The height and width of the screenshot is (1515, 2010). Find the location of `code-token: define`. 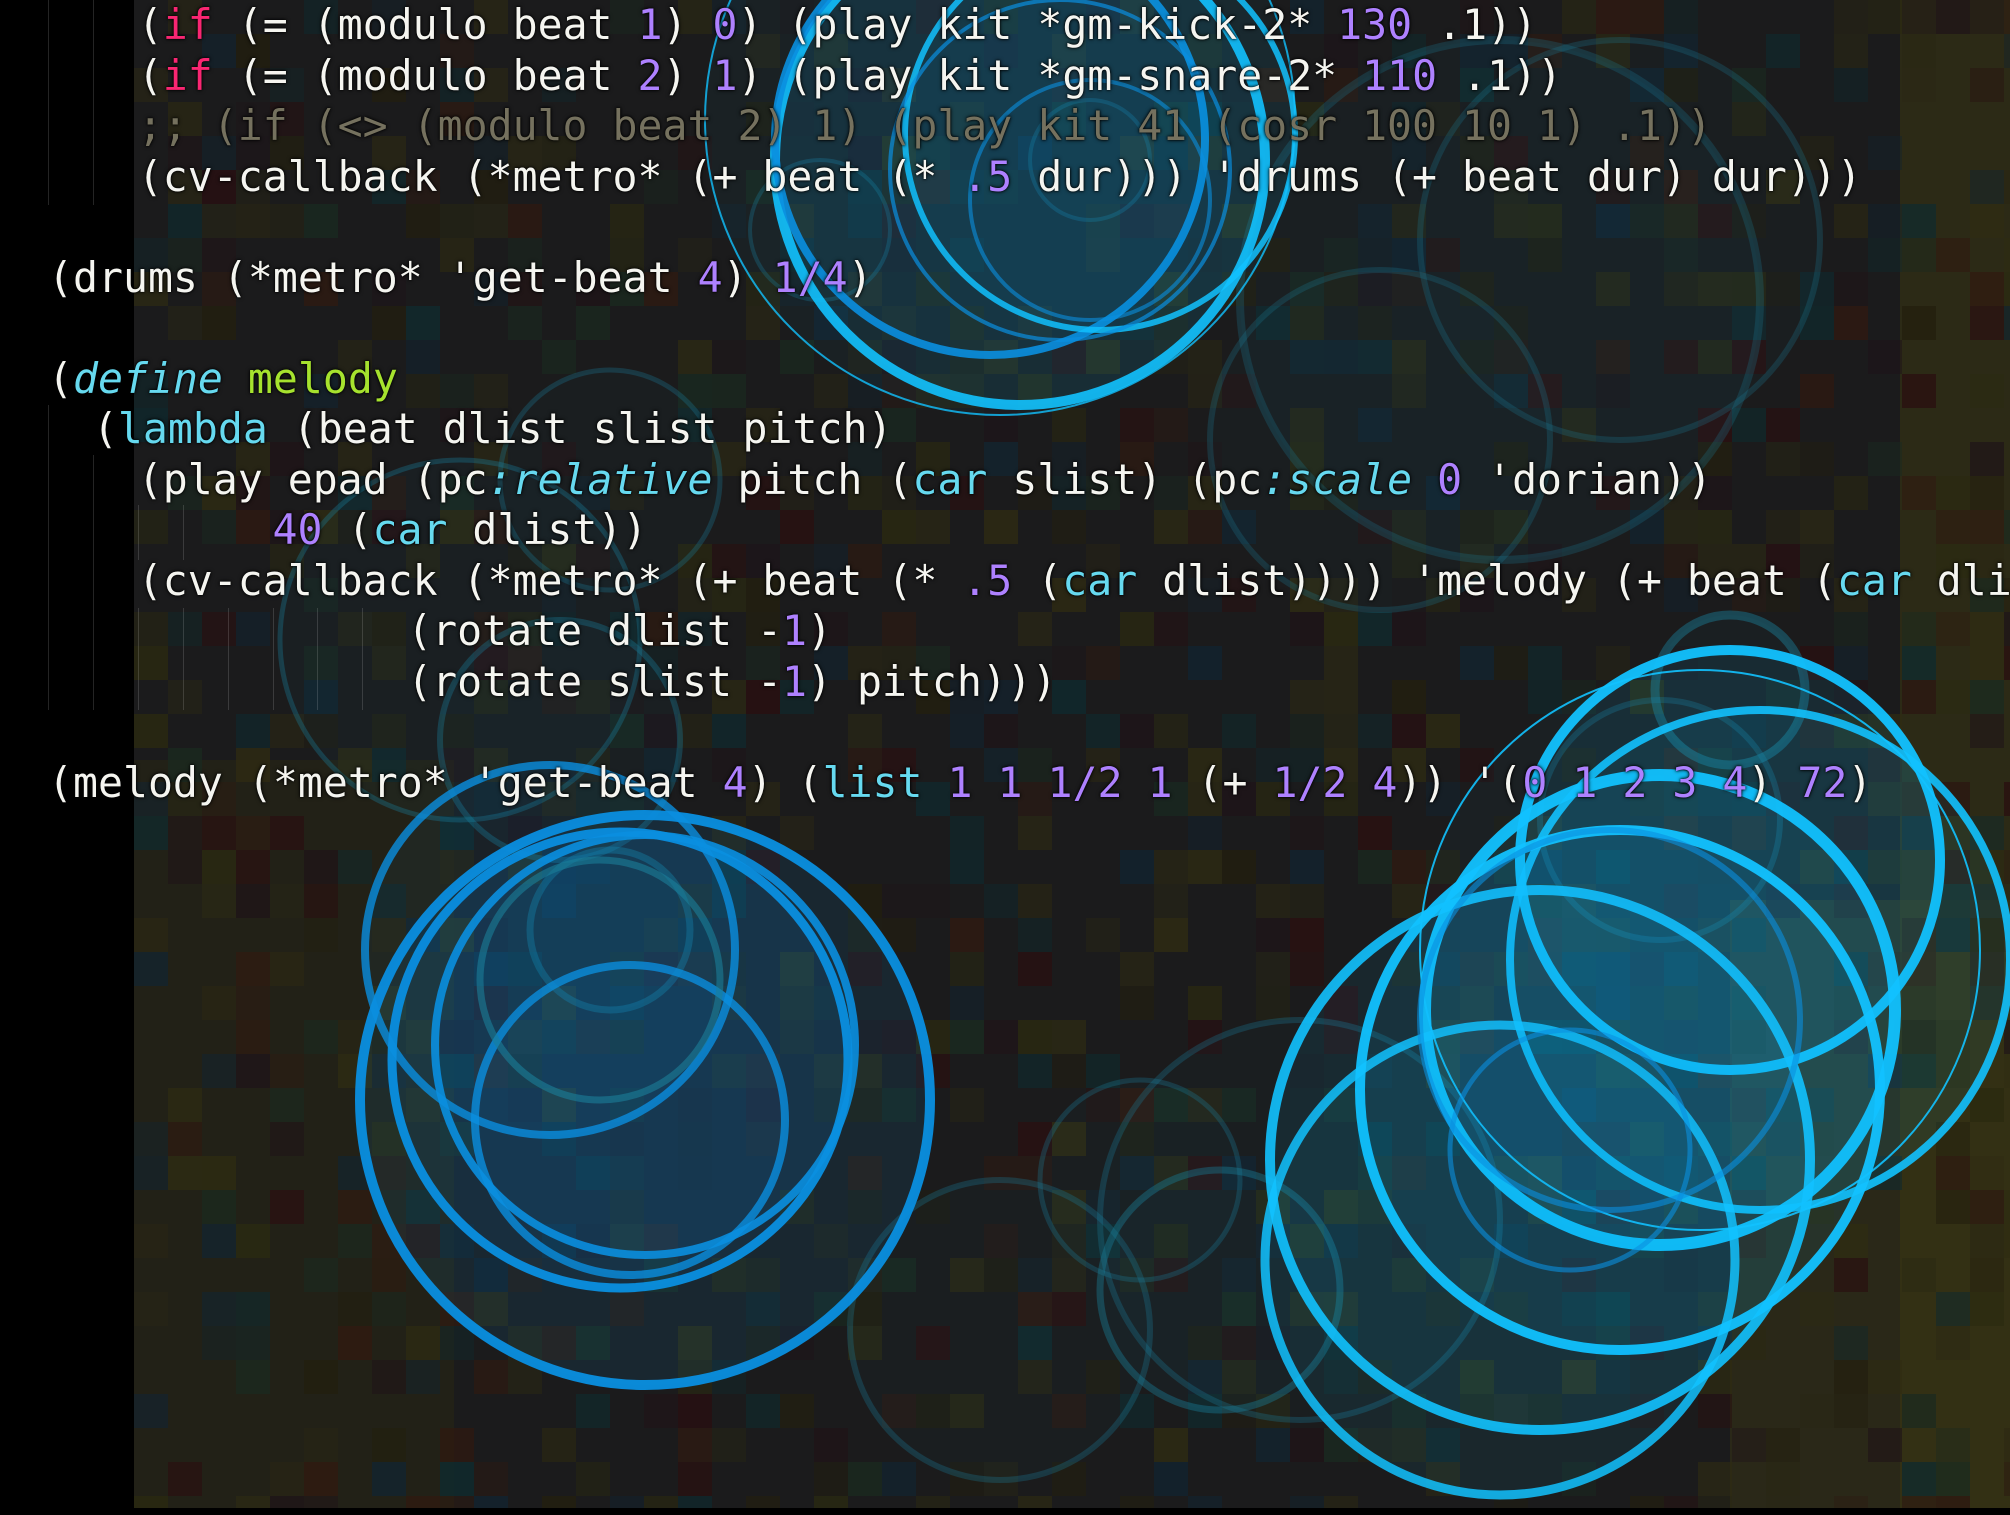

code-token: define is located at coordinates (148, 378).